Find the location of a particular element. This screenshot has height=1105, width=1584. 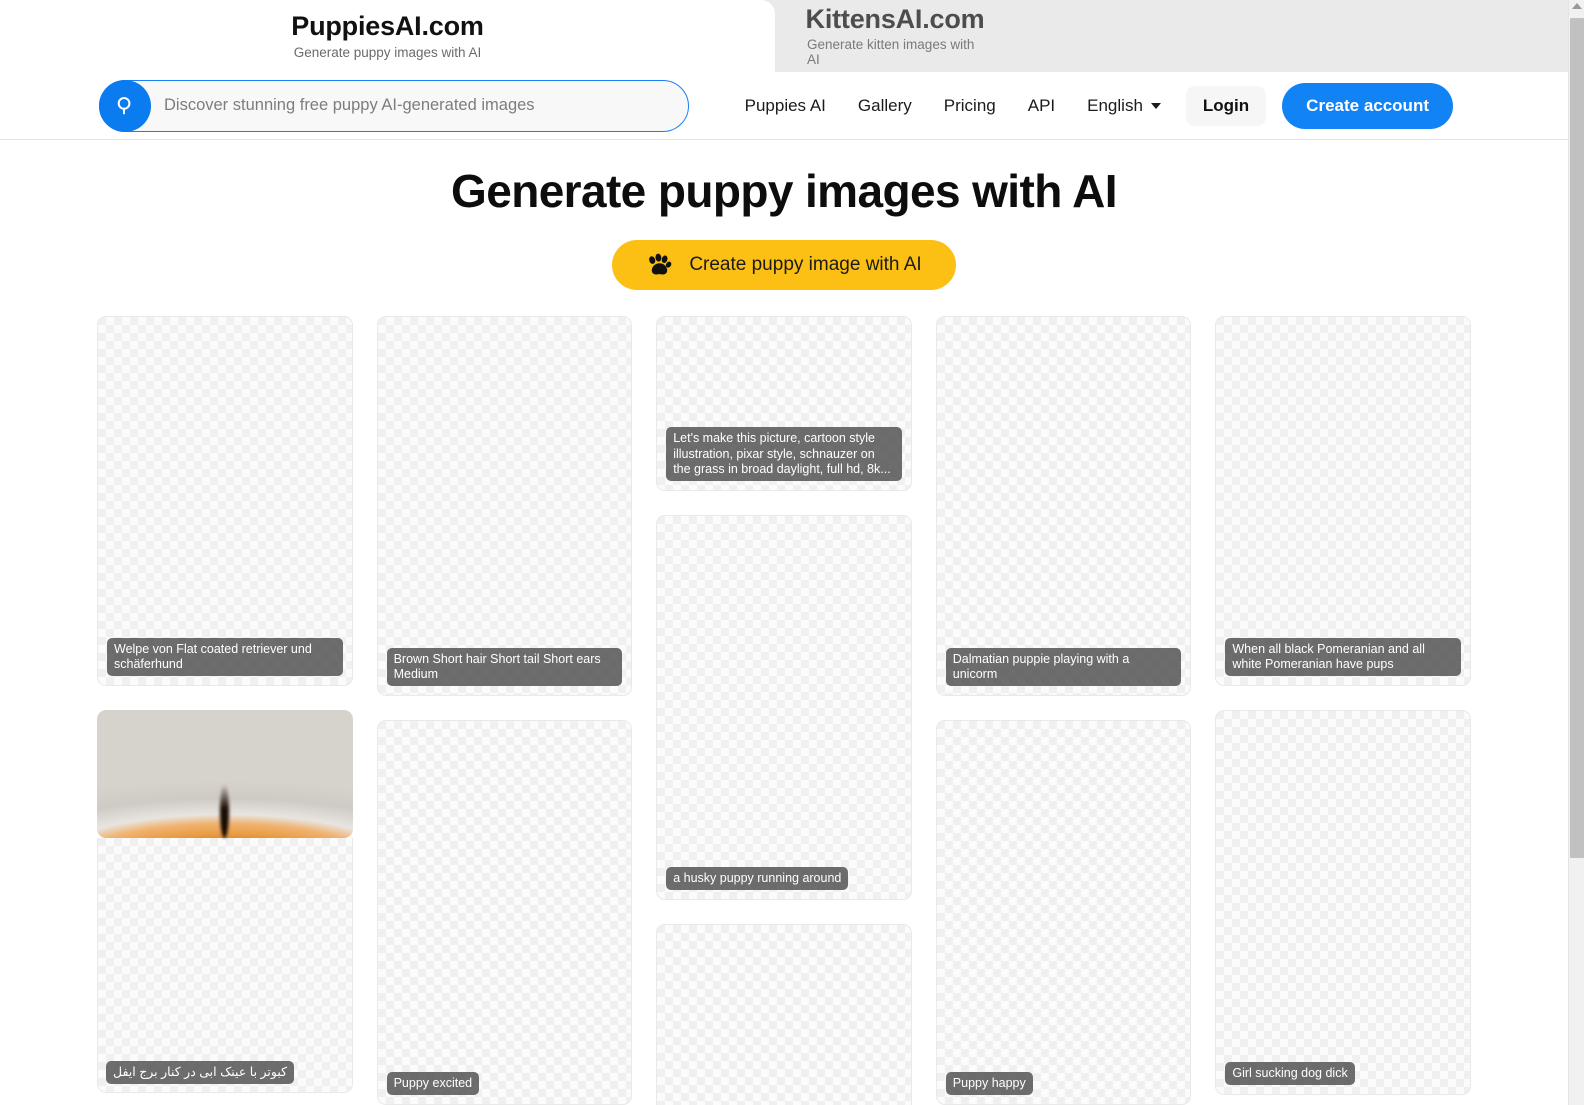

gallery-card: a husky puppy running around is located at coordinates (784, 707).